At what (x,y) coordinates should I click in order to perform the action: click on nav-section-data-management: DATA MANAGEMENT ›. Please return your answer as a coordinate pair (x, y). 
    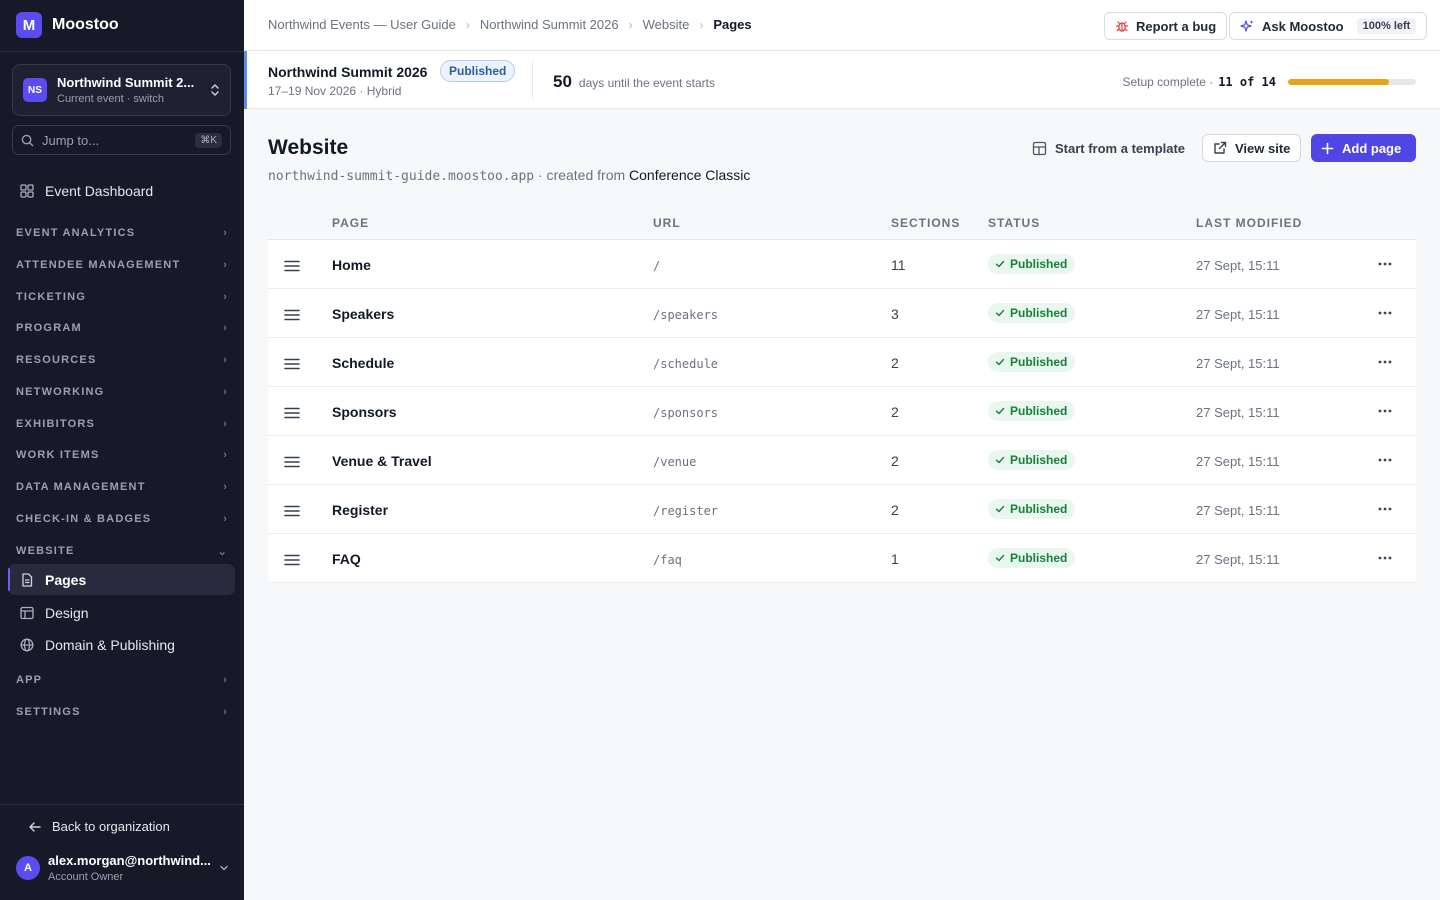
    Looking at the image, I should click on (122, 487).